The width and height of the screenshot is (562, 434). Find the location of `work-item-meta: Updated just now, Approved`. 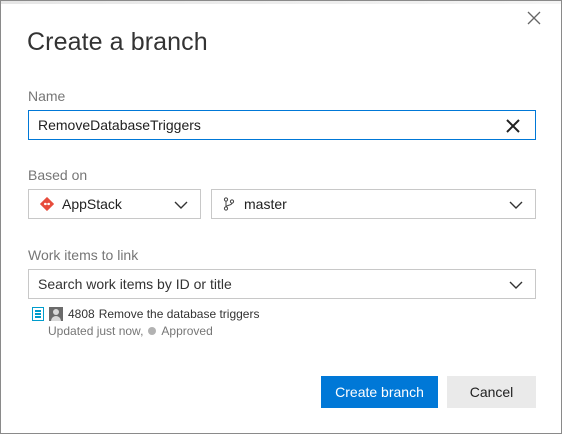

work-item-meta: Updated just now, Approved is located at coordinates (130, 331).